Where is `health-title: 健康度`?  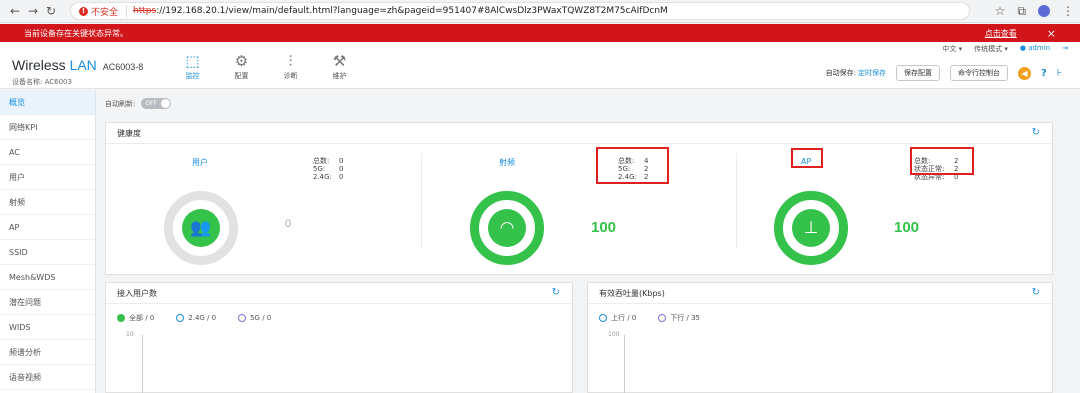
health-title: 健康度 is located at coordinates (579, 133).